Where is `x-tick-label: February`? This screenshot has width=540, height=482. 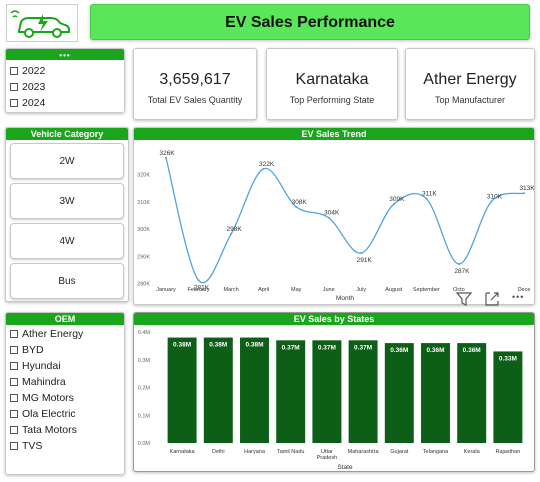
x-tick-label: February is located at coordinates (199, 290).